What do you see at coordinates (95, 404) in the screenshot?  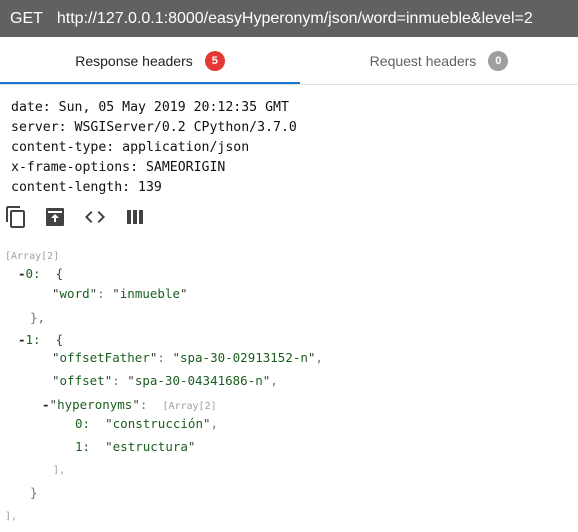 I see `json-key: hyperonyms` at bounding box center [95, 404].